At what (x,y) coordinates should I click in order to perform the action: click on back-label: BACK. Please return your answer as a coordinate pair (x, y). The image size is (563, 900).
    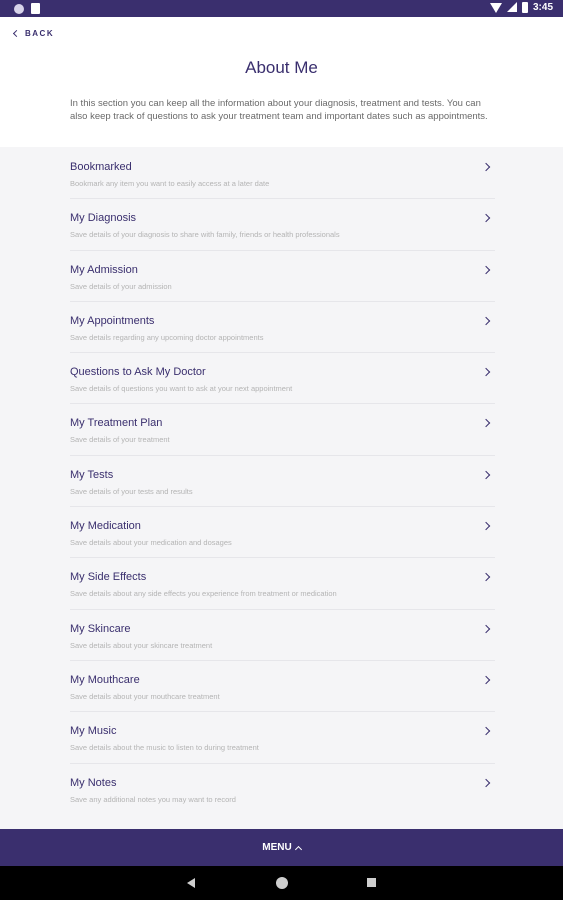
    Looking at the image, I should click on (40, 33).